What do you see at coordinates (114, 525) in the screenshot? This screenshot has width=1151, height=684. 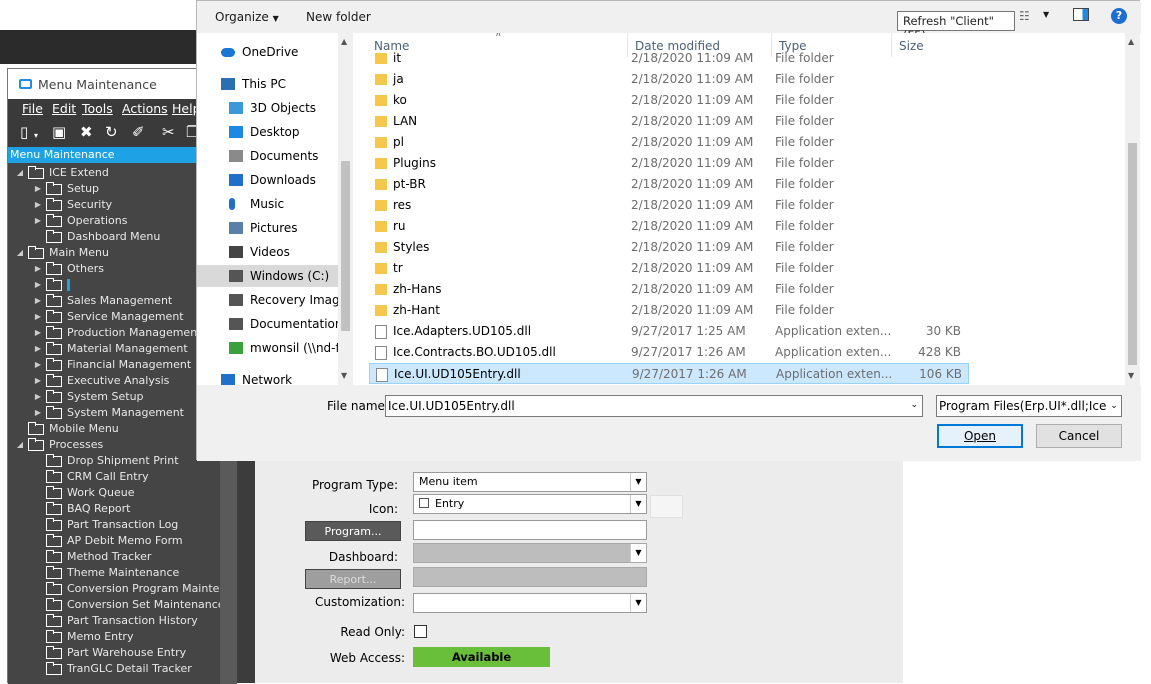 I see `tree-item: Part Transaction Log` at bounding box center [114, 525].